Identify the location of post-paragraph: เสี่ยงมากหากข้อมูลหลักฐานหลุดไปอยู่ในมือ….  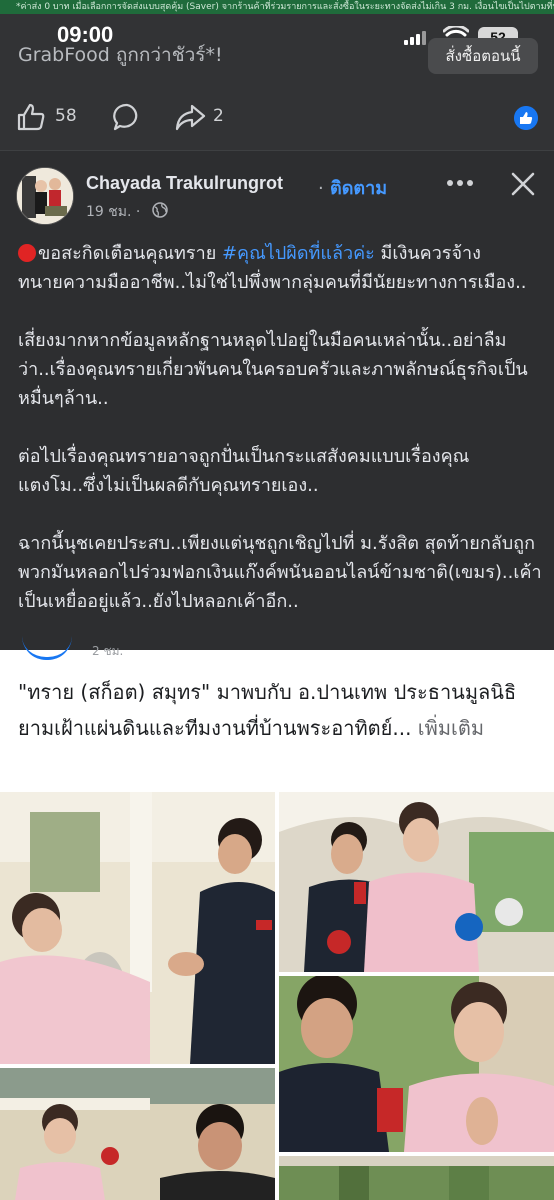
(273, 369).